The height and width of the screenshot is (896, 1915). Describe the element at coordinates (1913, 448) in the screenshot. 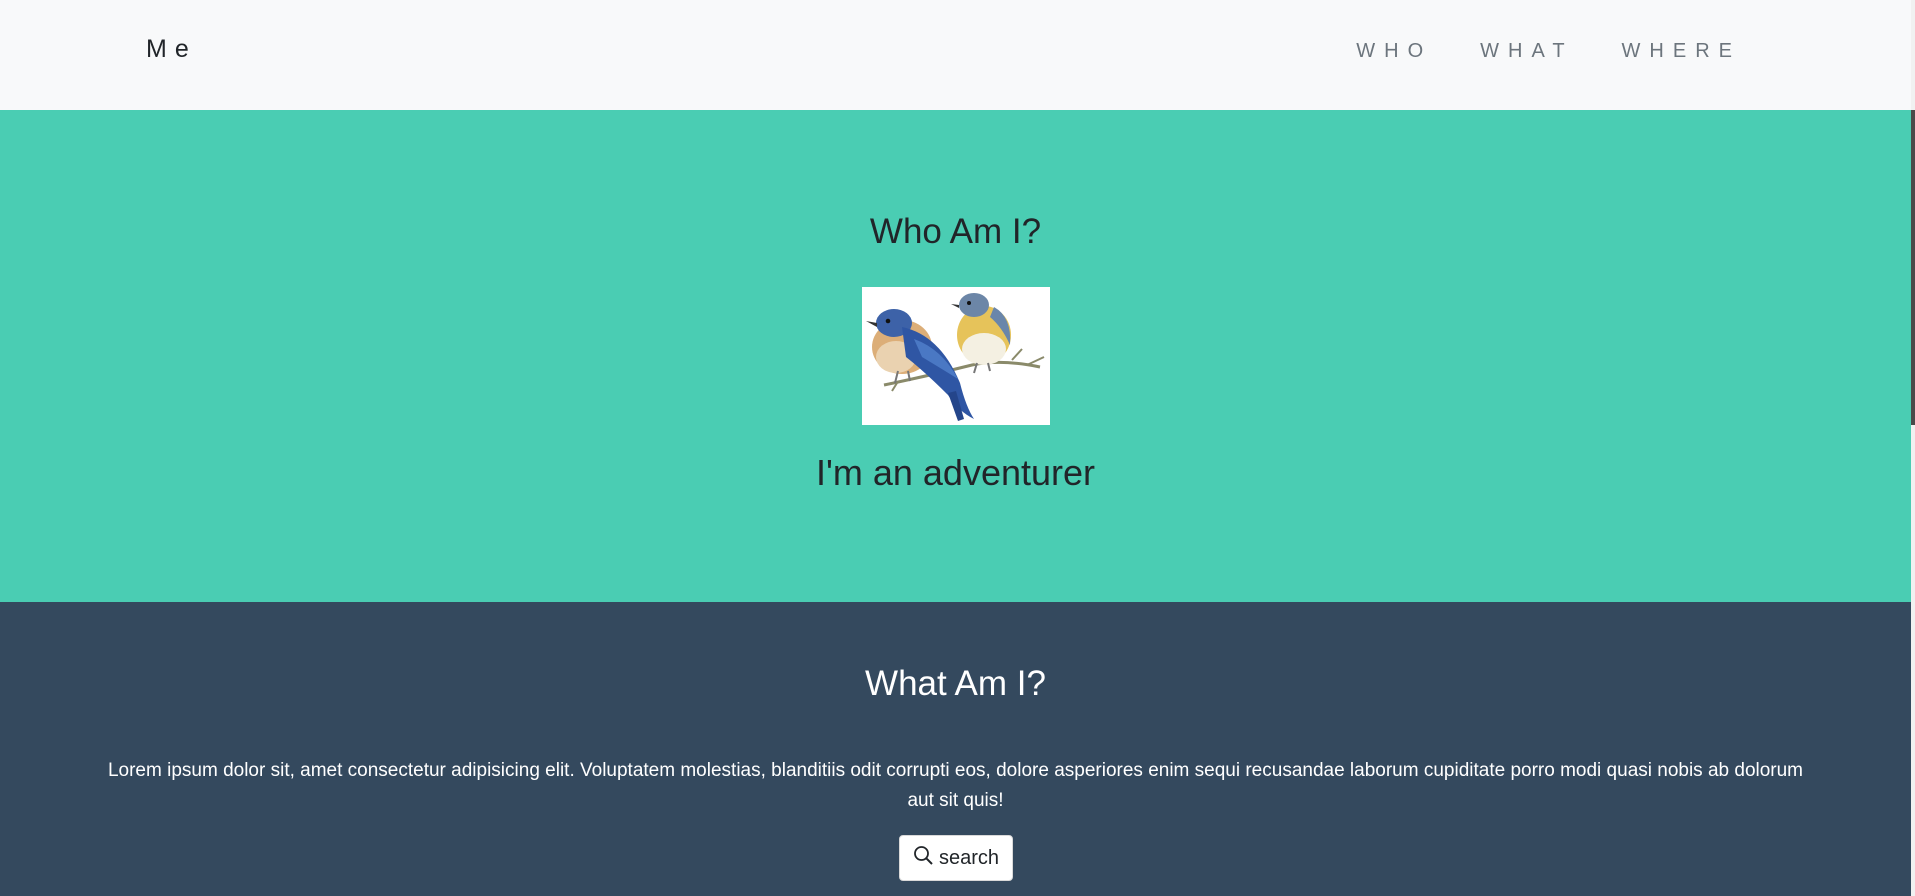

I see `page-scrollbar` at that location.